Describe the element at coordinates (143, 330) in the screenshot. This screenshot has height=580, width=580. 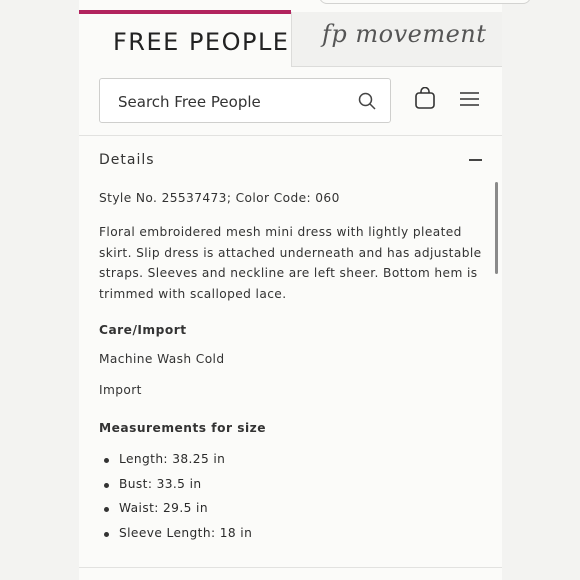
I see `care-heading: Care/Import` at that location.